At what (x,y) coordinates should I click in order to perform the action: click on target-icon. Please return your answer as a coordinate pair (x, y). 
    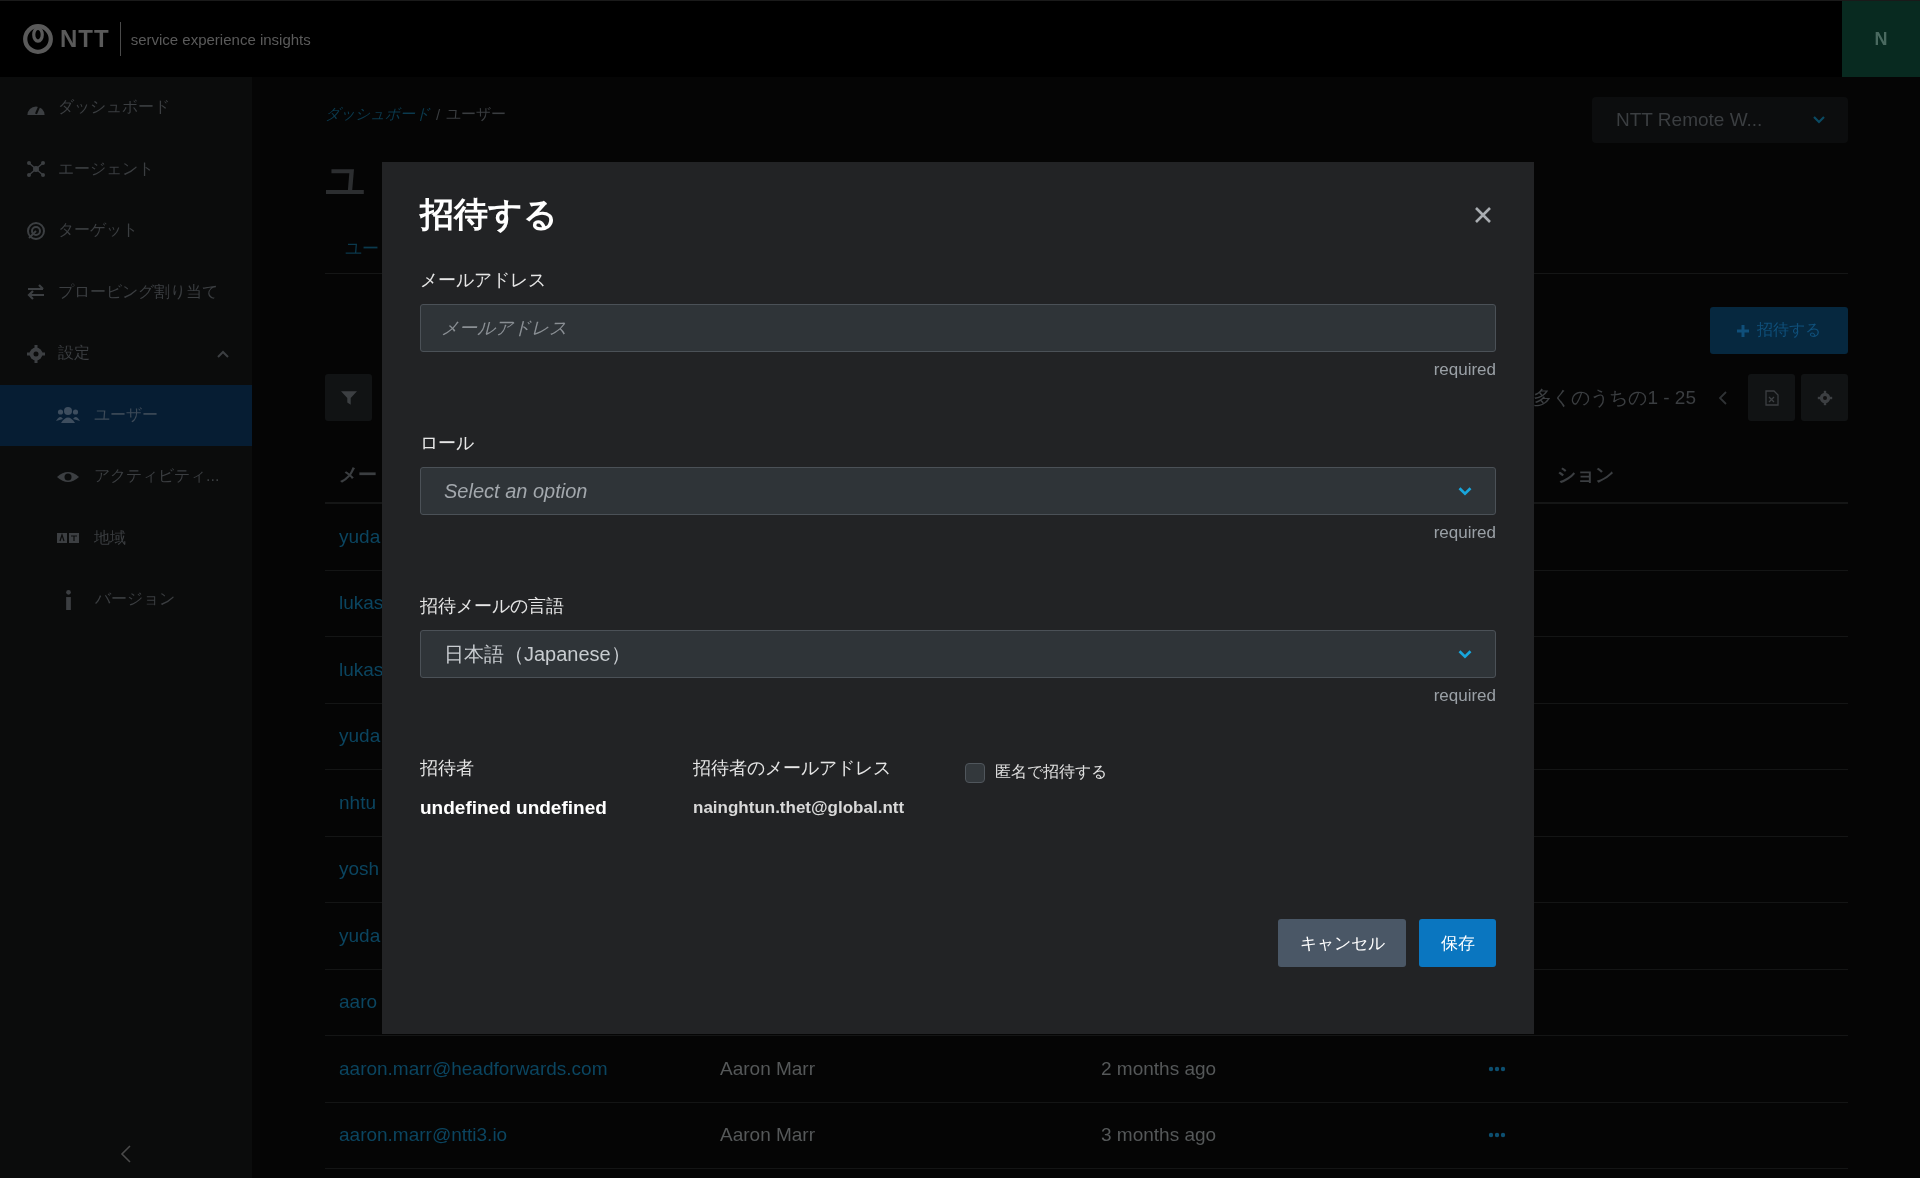
    Looking at the image, I should click on (36, 230).